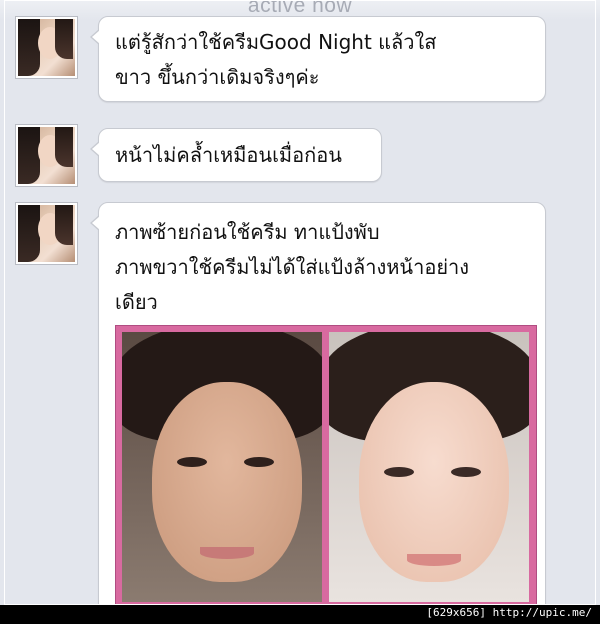 Image resolution: width=600 pixels, height=624 pixels. I want to click on image-host-caption: [629x656] http://upic.me/, so click(300, 614).